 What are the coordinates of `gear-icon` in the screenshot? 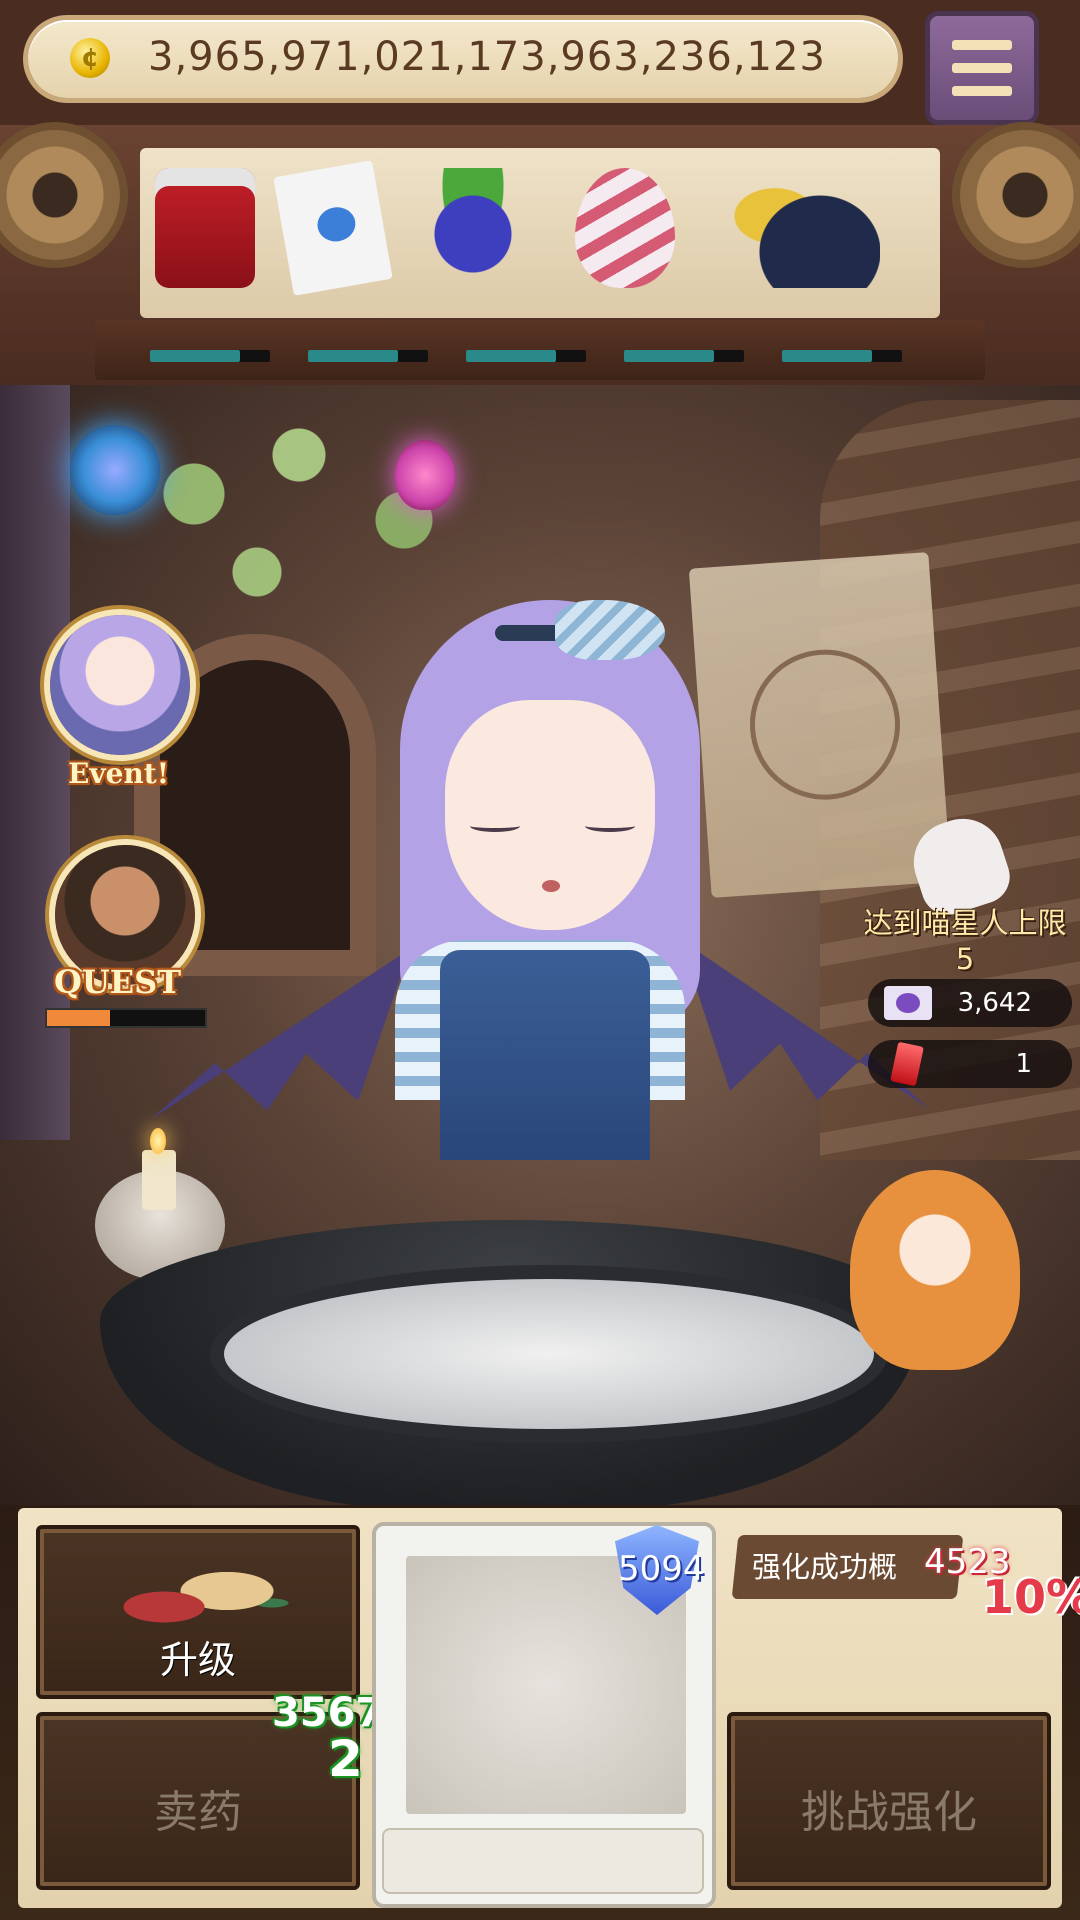 It's located at (1020, 195).